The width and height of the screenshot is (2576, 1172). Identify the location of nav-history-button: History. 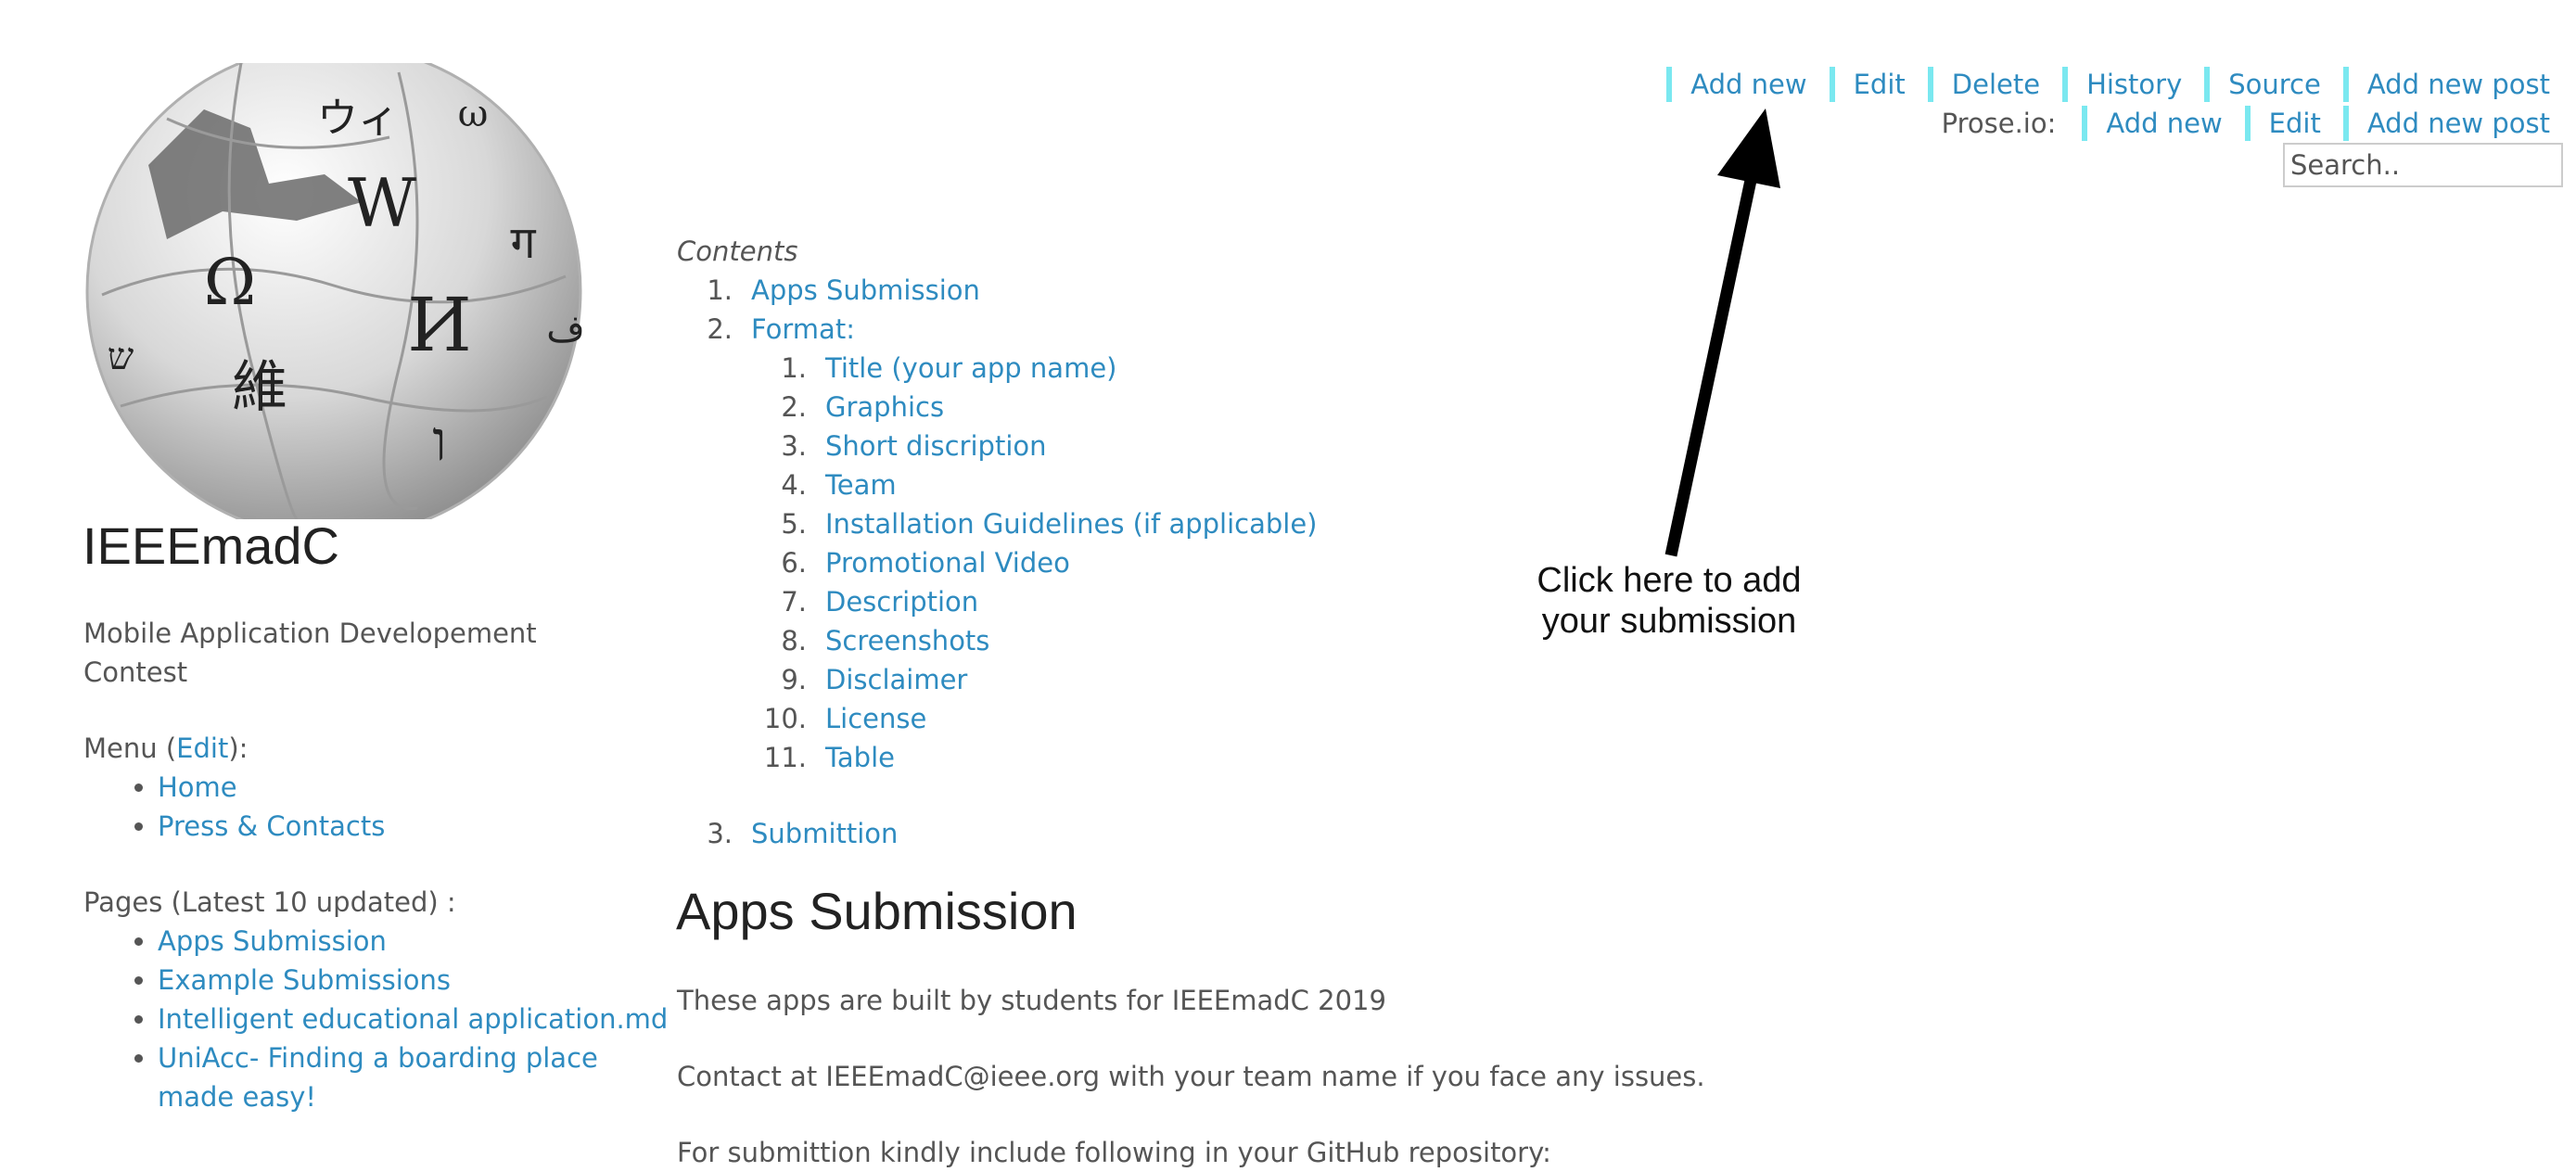
(2122, 84).